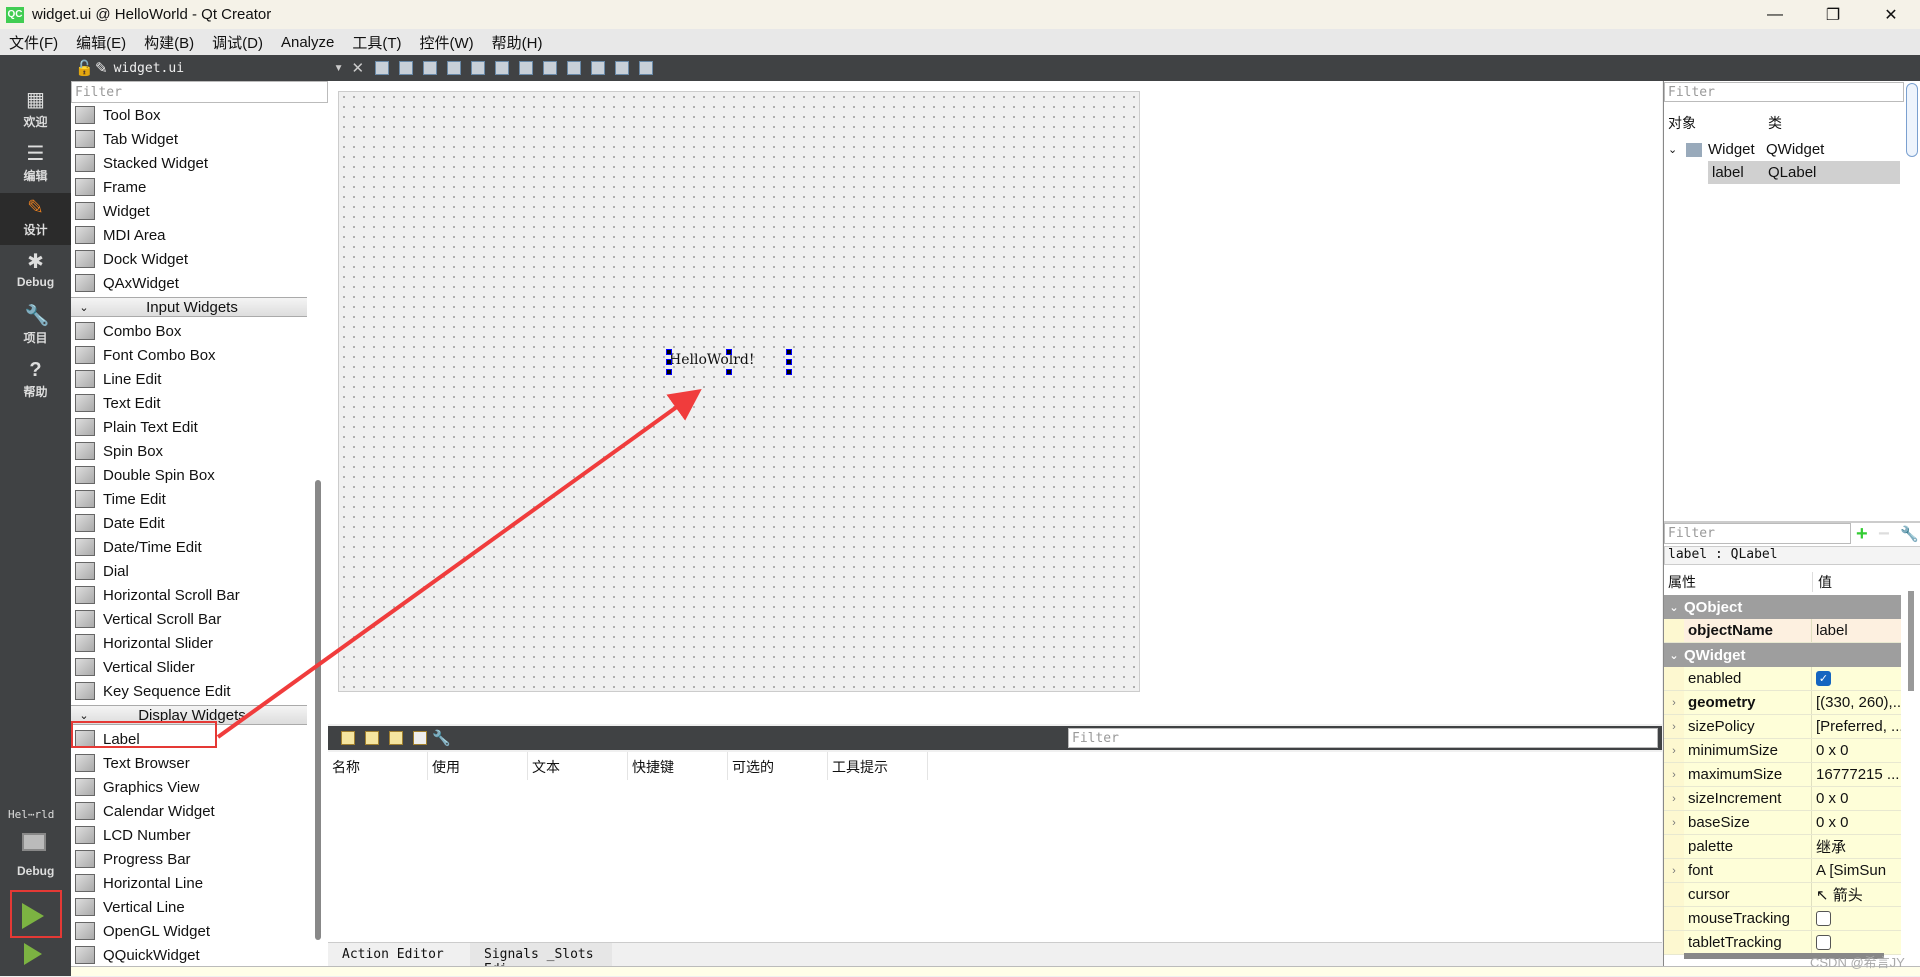 This screenshot has height=977, width=1920. Describe the element at coordinates (1911, 641) in the screenshot. I see `property-scrollbar` at that location.